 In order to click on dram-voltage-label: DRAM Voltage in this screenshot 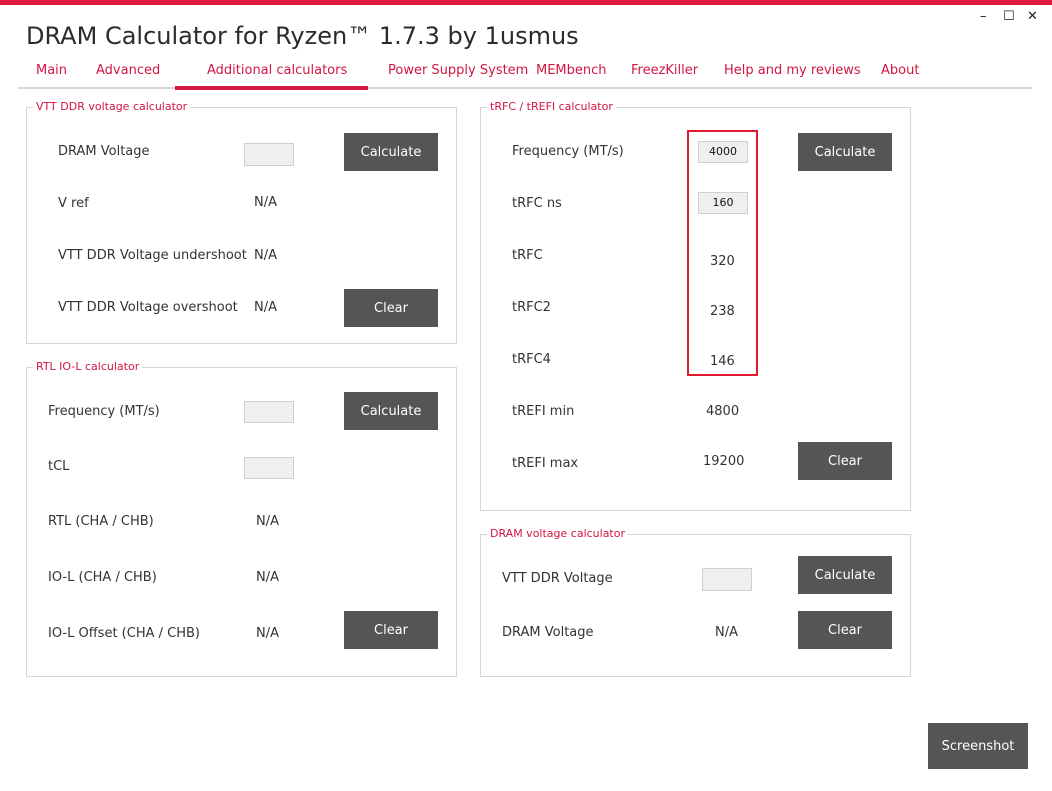, I will do `click(104, 151)`.